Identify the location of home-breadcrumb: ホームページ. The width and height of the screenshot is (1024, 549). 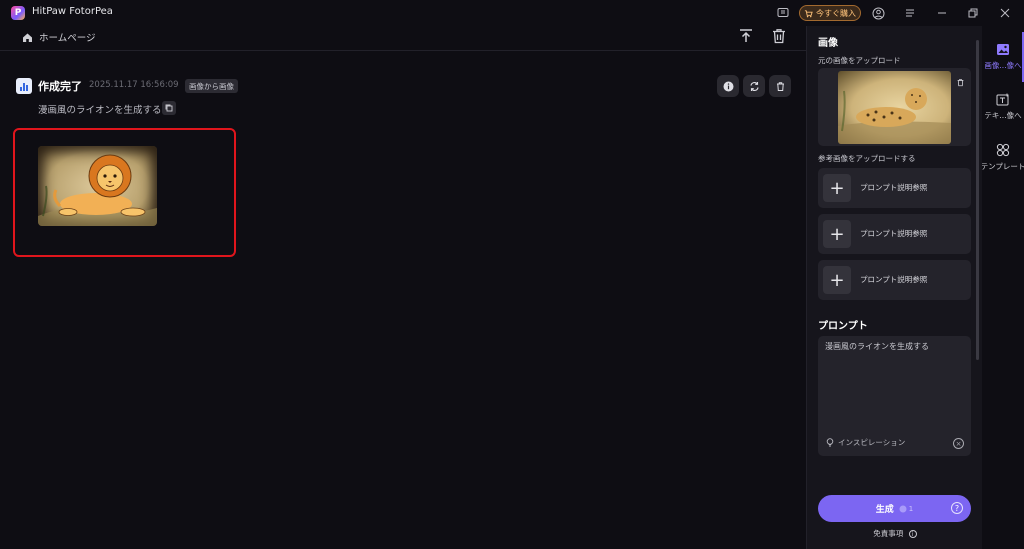
(59, 37).